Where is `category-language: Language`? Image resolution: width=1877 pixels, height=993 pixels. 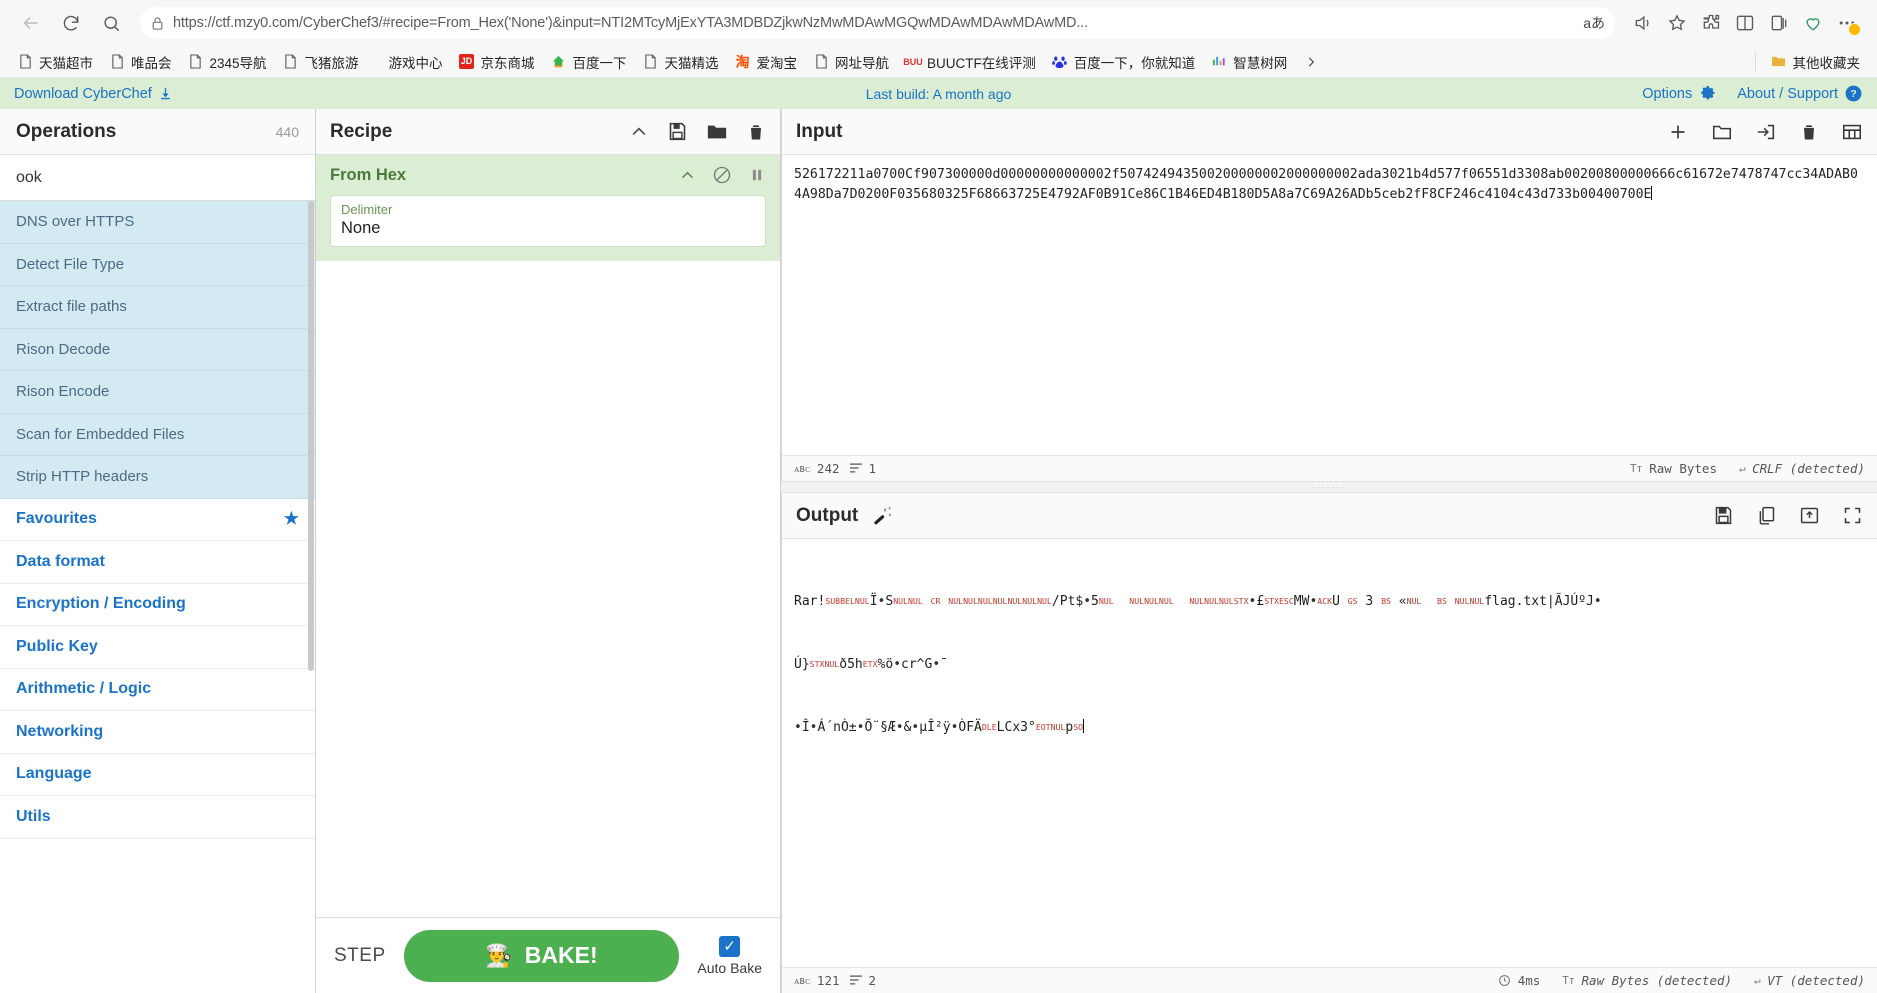 category-language: Language is located at coordinates (157, 774).